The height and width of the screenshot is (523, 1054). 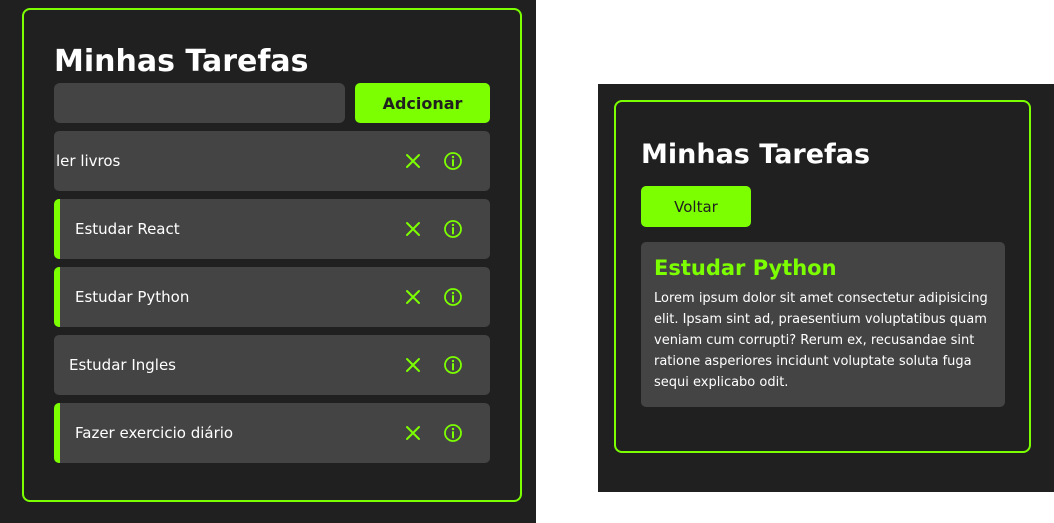 I want to click on task-row: Fazer exercicio diário, so click(x=272, y=433).